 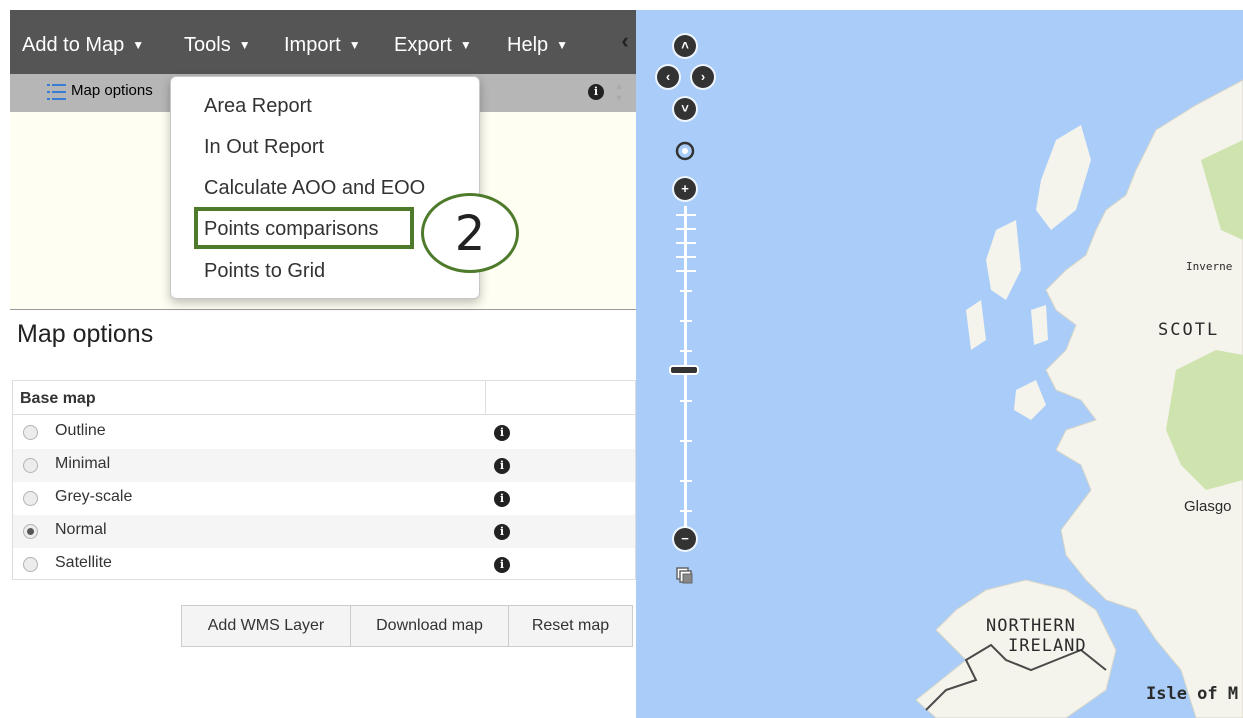 What do you see at coordinates (56, 92) in the screenshot?
I see `list-icon` at bounding box center [56, 92].